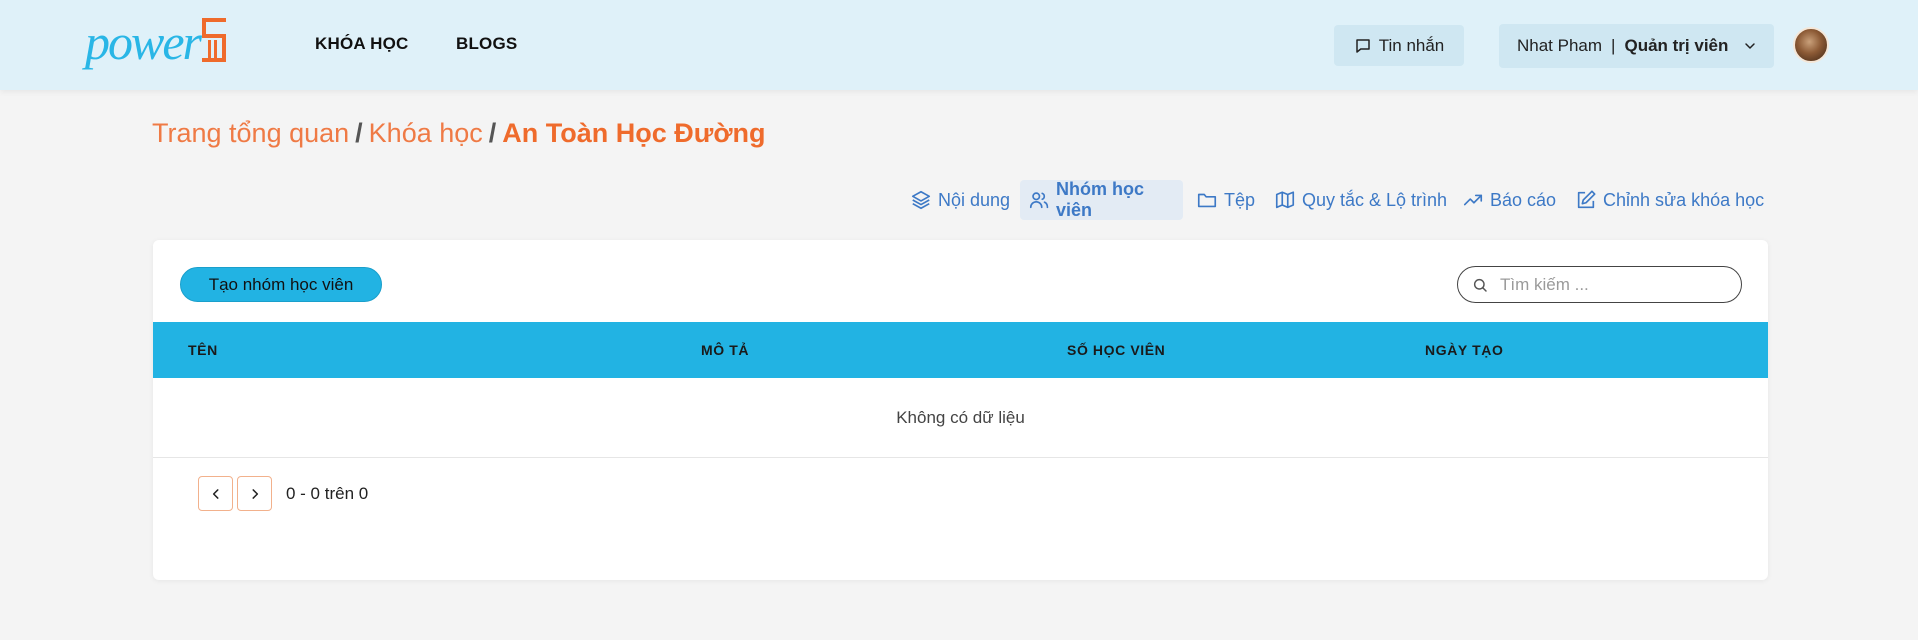  What do you see at coordinates (1560, 45) in the screenshot?
I see `user-name: Nhat Pham` at bounding box center [1560, 45].